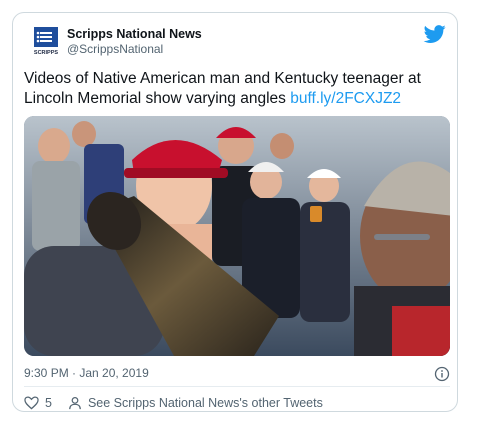  Describe the element at coordinates (237, 386) in the screenshot. I see `divider` at that location.